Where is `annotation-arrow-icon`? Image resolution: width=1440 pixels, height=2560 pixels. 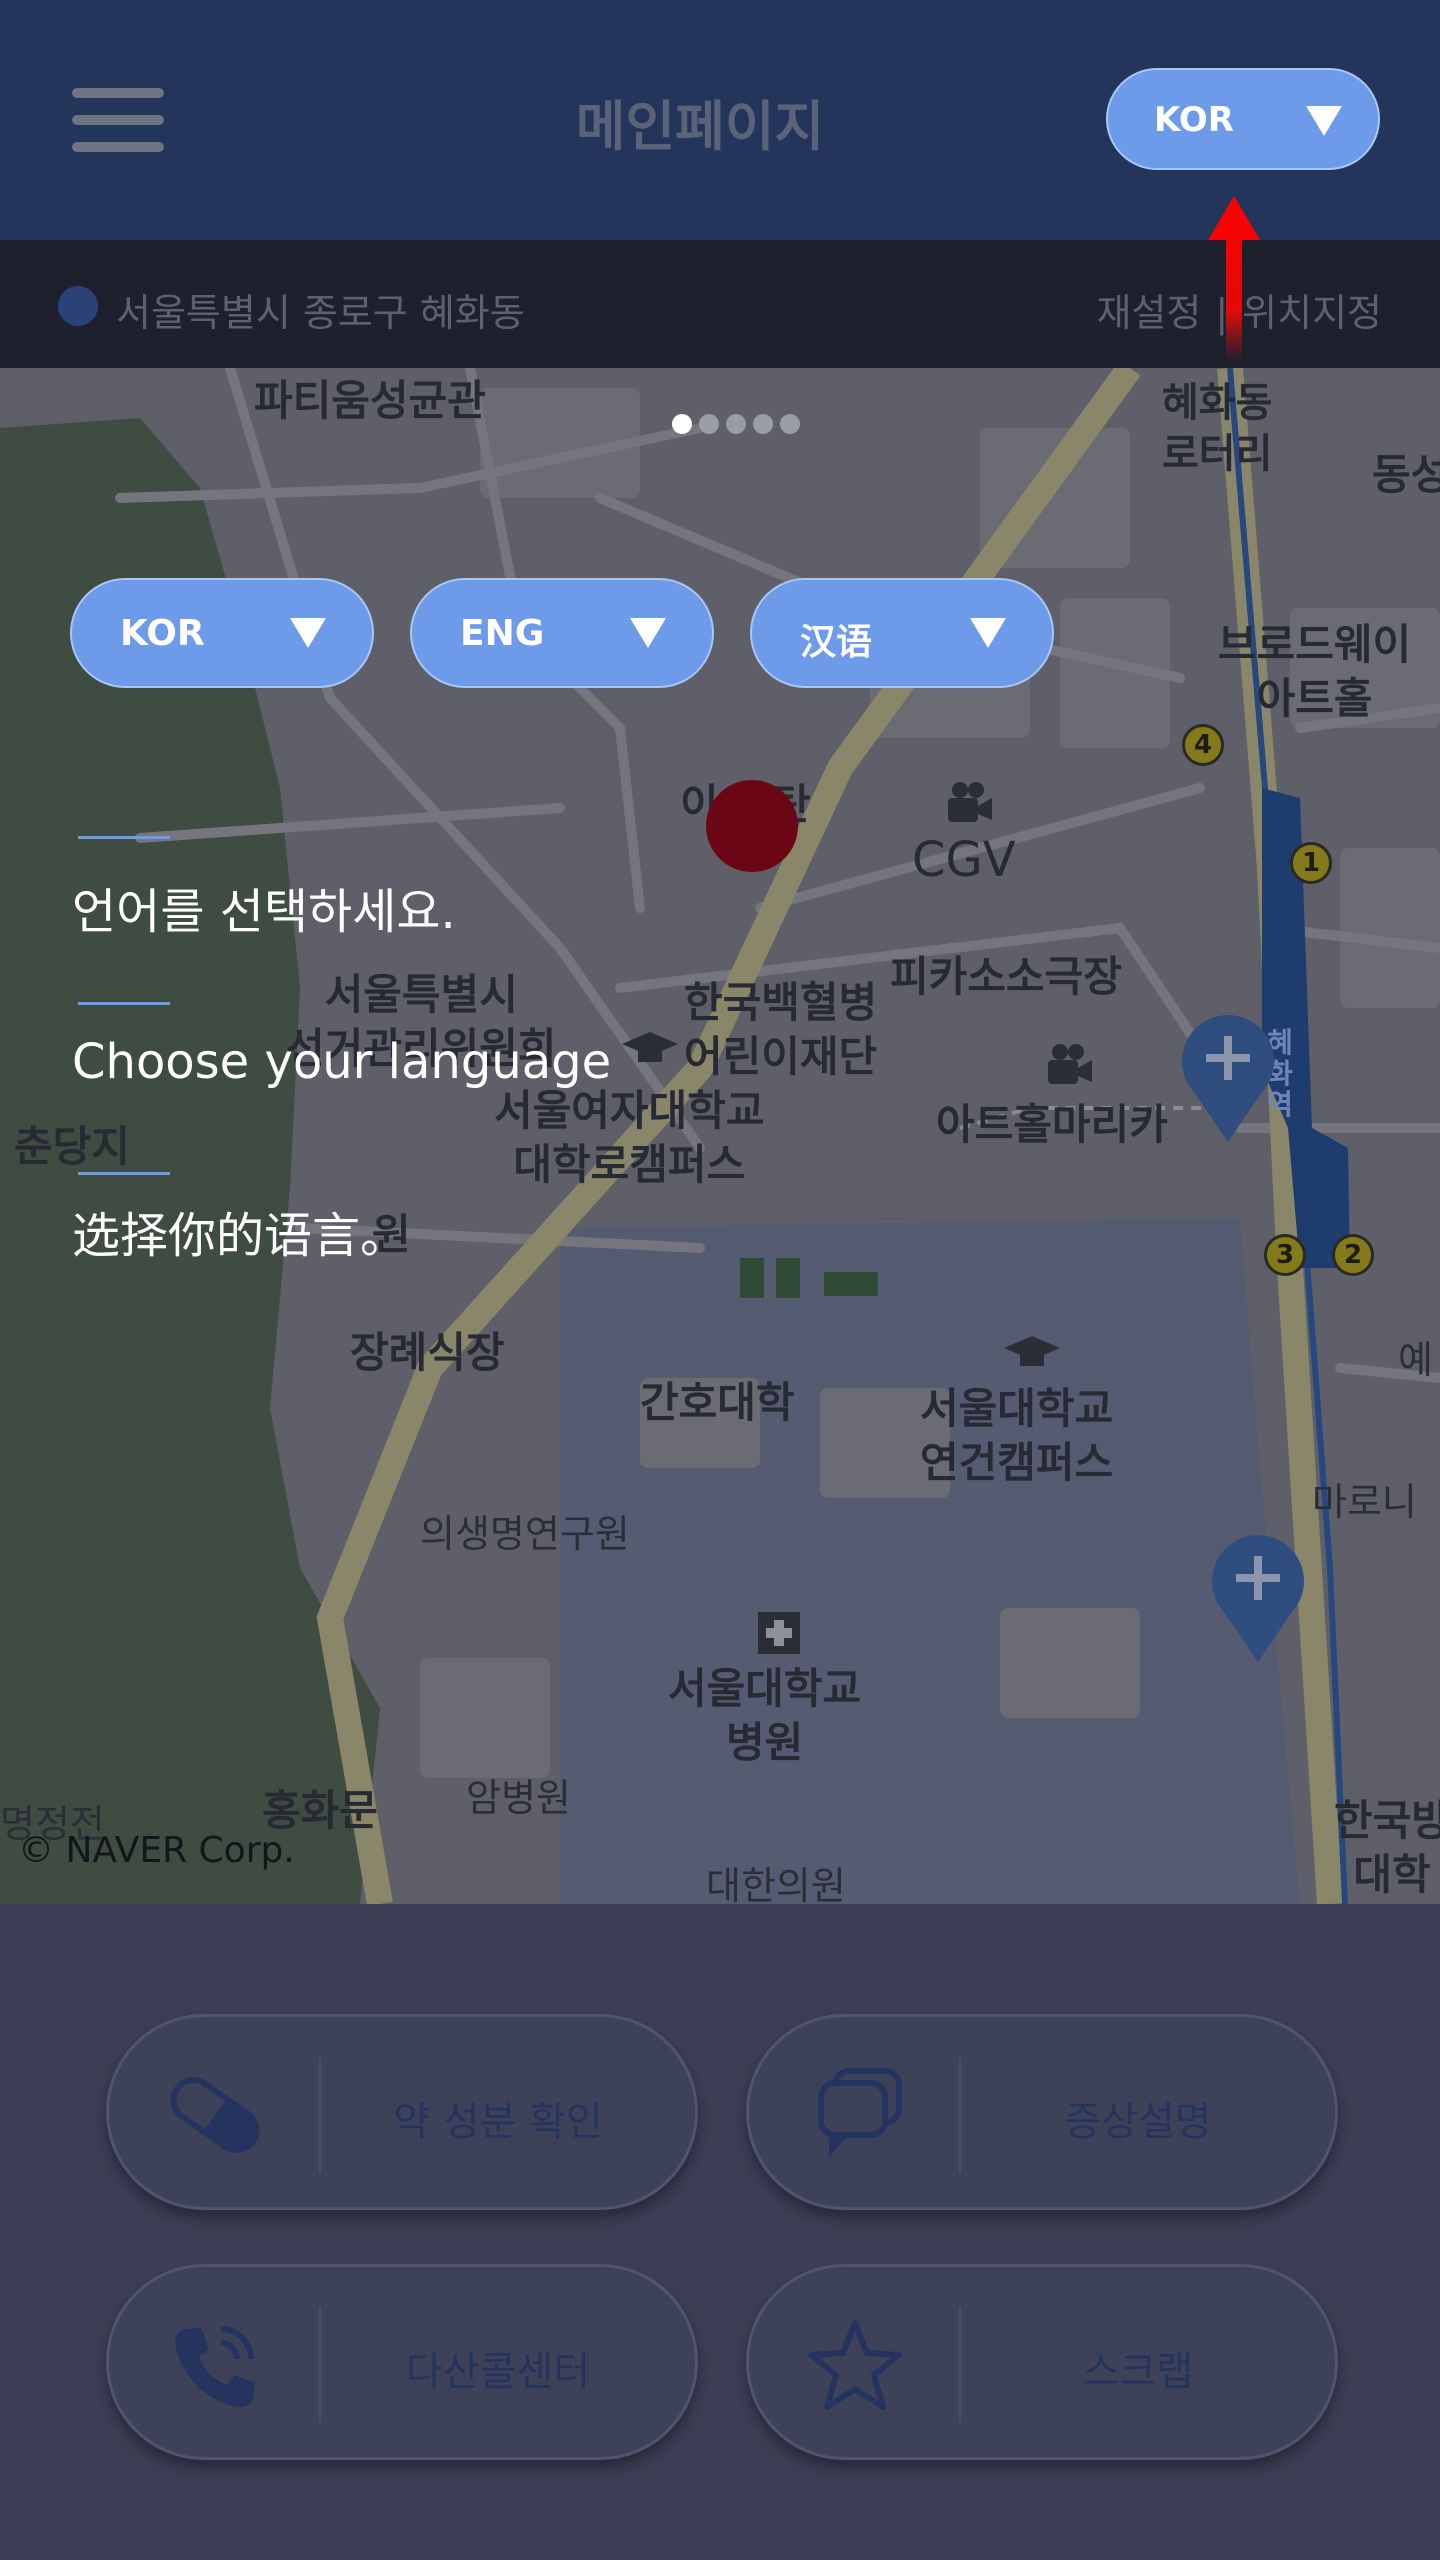
annotation-arrow-icon is located at coordinates (1234, 278).